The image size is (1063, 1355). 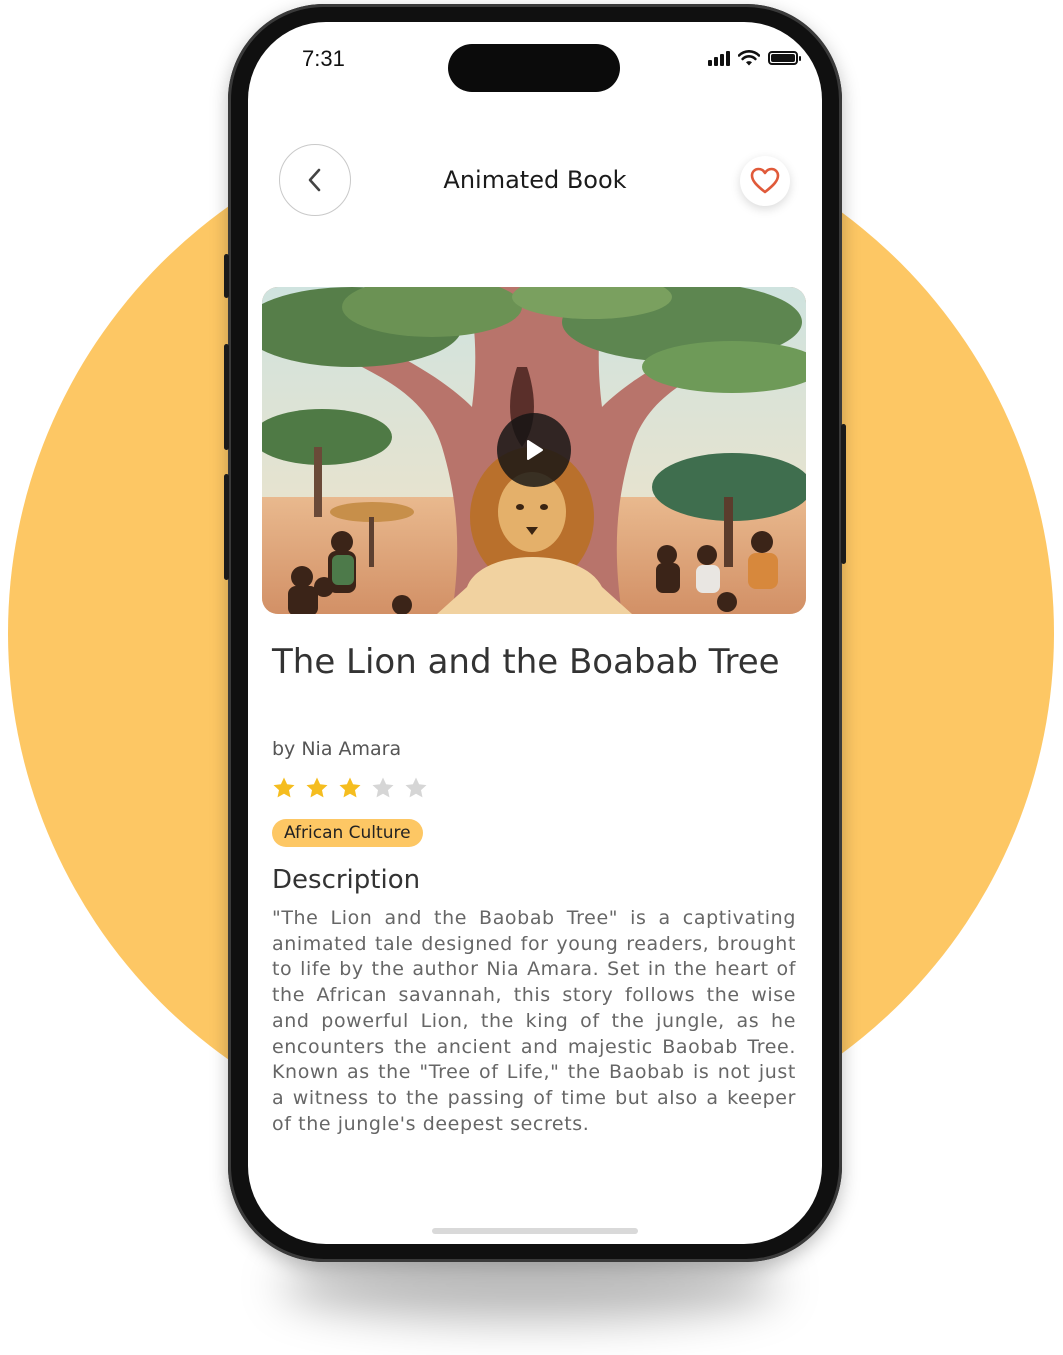 What do you see at coordinates (347, 833) in the screenshot?
I see `category-tag: African Culture` at bounding box center [347, 833].